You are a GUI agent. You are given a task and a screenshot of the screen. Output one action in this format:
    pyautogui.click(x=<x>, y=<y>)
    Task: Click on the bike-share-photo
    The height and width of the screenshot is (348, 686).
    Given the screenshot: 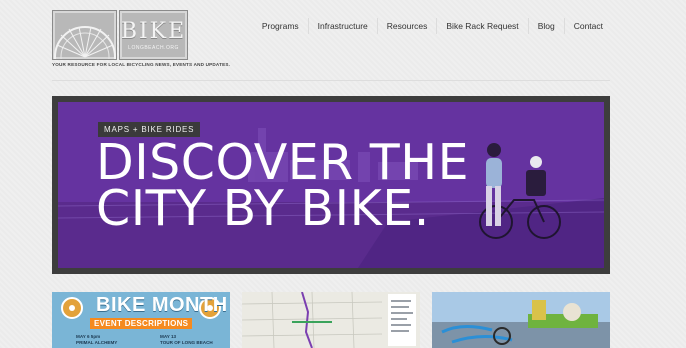 What is the action you would take?
    pyautogui.click(x=521, y=320)
    